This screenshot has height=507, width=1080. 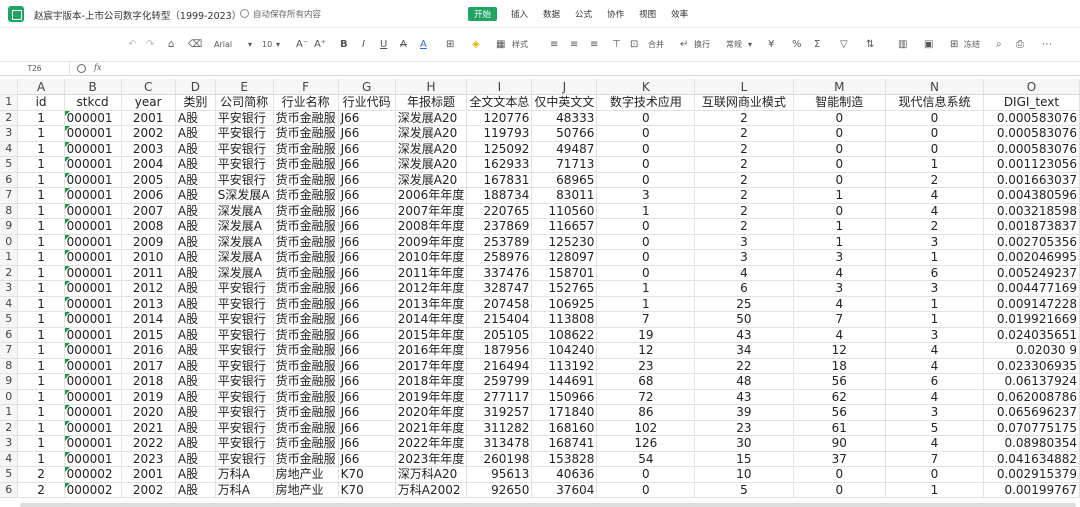 I want to click on table-cell: 19, so click(x=646, y=335).